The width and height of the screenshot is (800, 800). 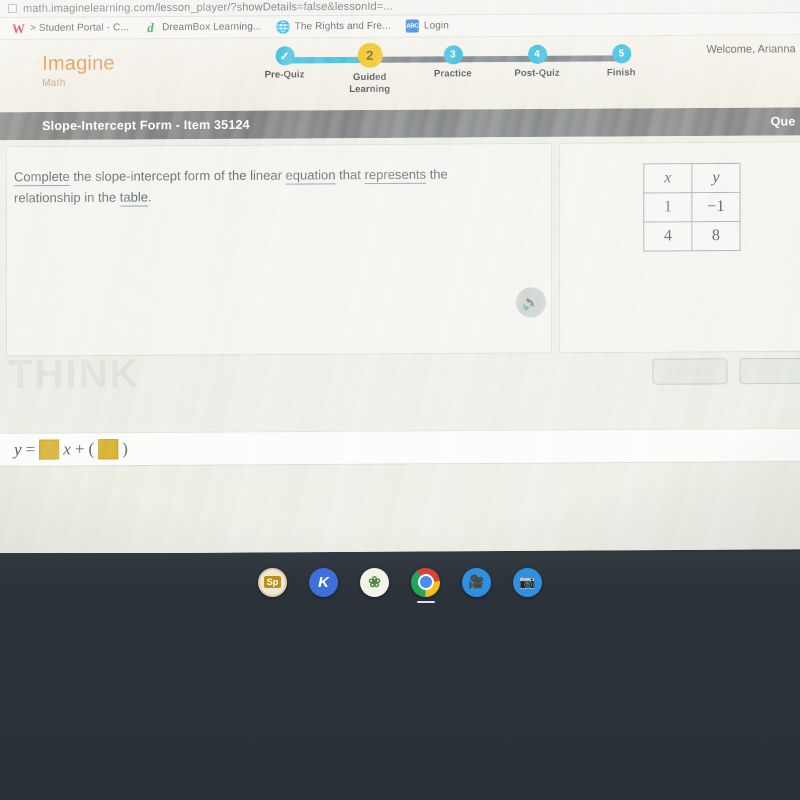 I want to click on question-text-fragment: the slope-intercept form of the linear, so click(x=177, y=175).